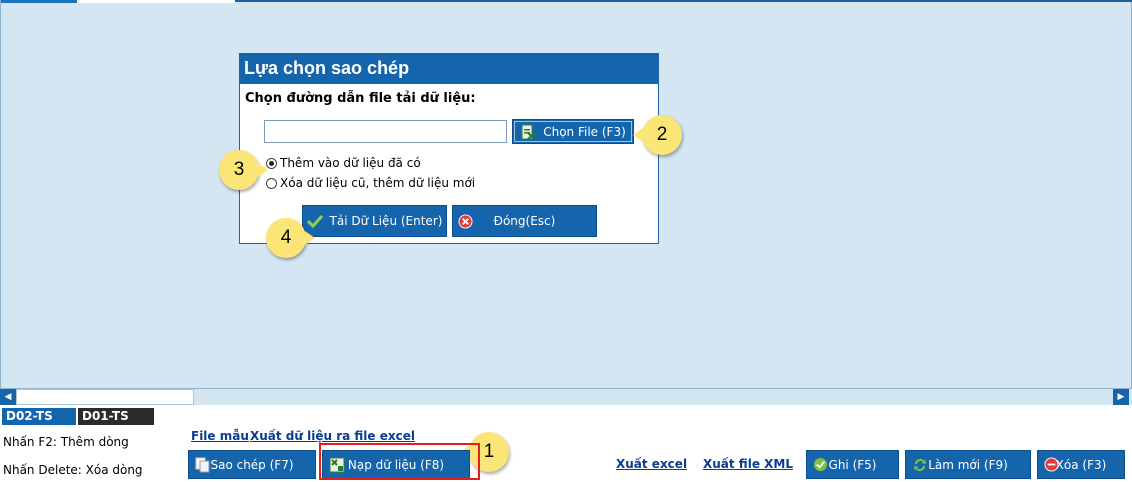  What do you see at coordinates (290, 238) in the screenshot?
I see `callout-4: 4` at bounding box center [290, 238].